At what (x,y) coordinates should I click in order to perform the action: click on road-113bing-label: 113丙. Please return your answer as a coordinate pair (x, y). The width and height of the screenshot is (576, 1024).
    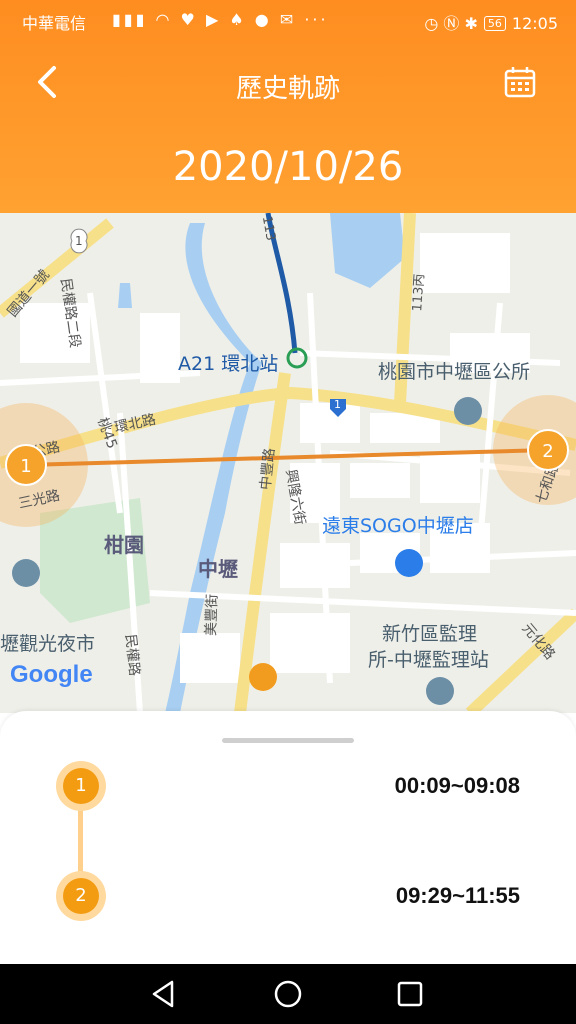
    Looking at the image, I should click on (419, 293).